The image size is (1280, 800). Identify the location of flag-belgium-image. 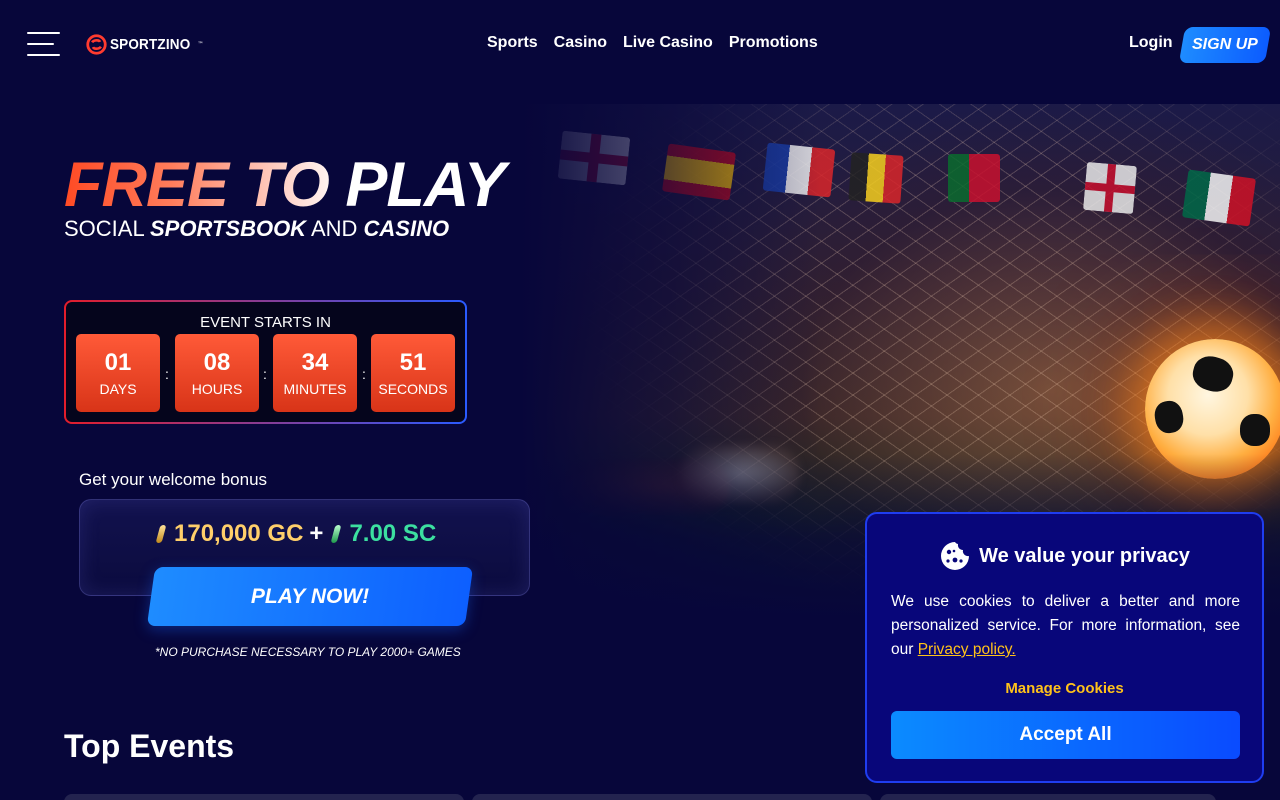
(876, 178).